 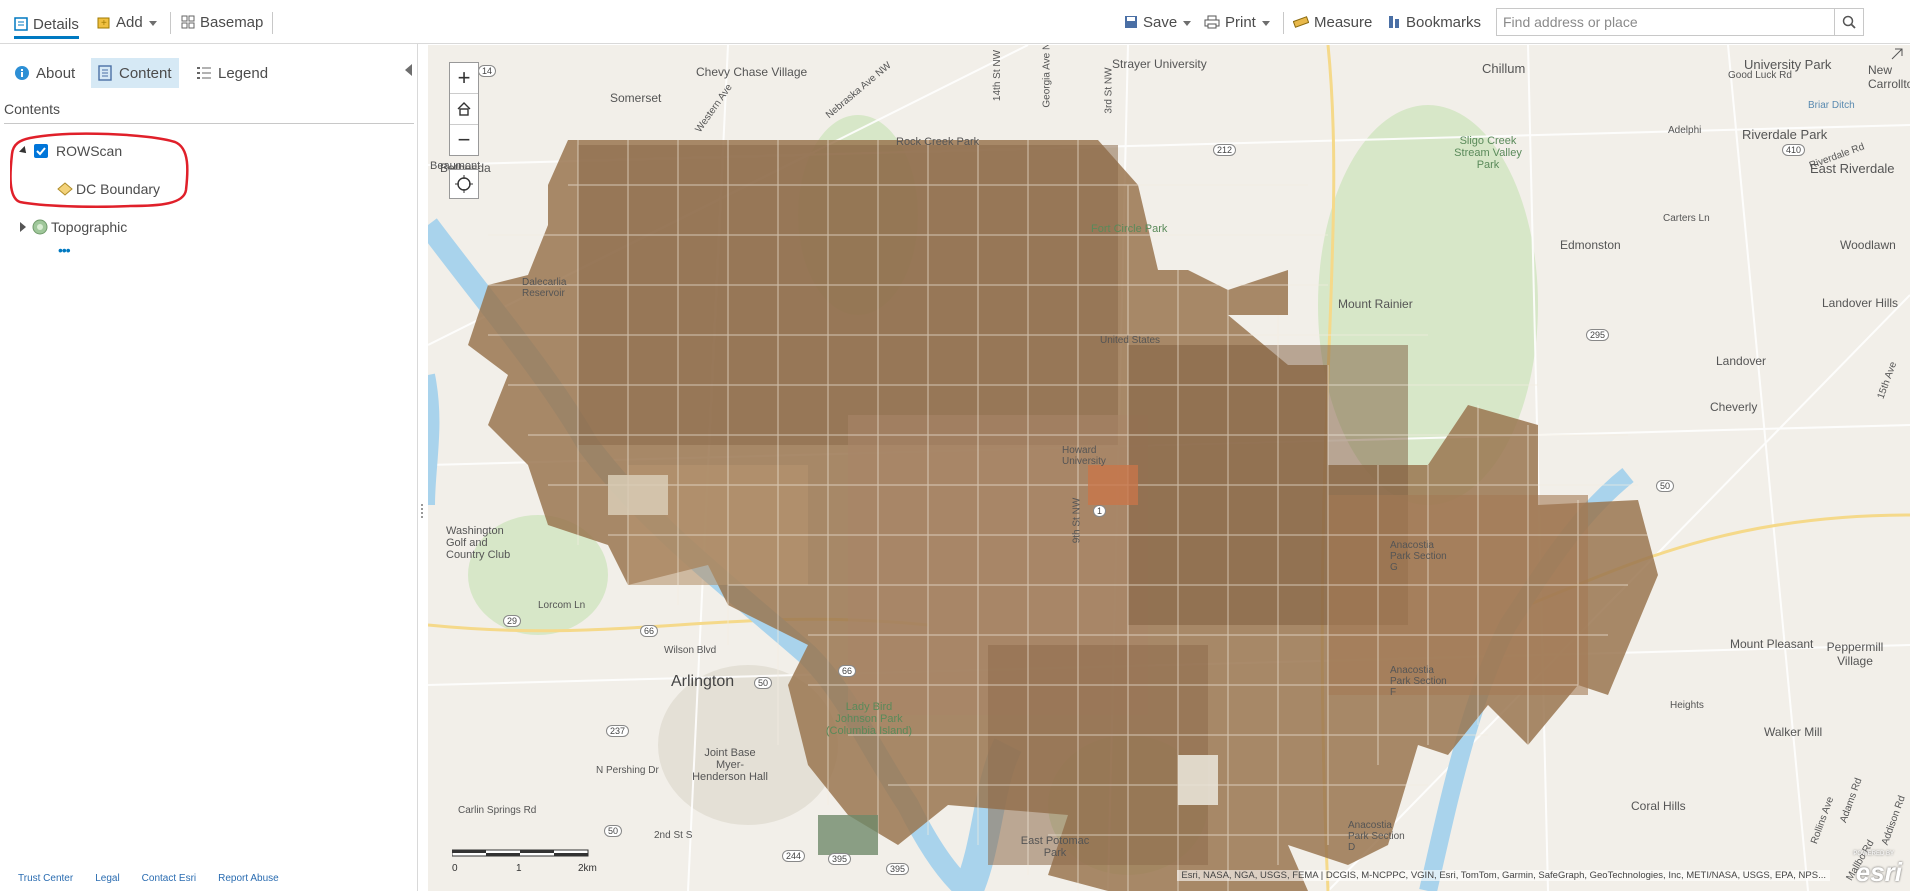 What do you see at coordinates (408, 70) in the screenshot?
I see `collapse-panel-icon` at bounding box center [408, 70].